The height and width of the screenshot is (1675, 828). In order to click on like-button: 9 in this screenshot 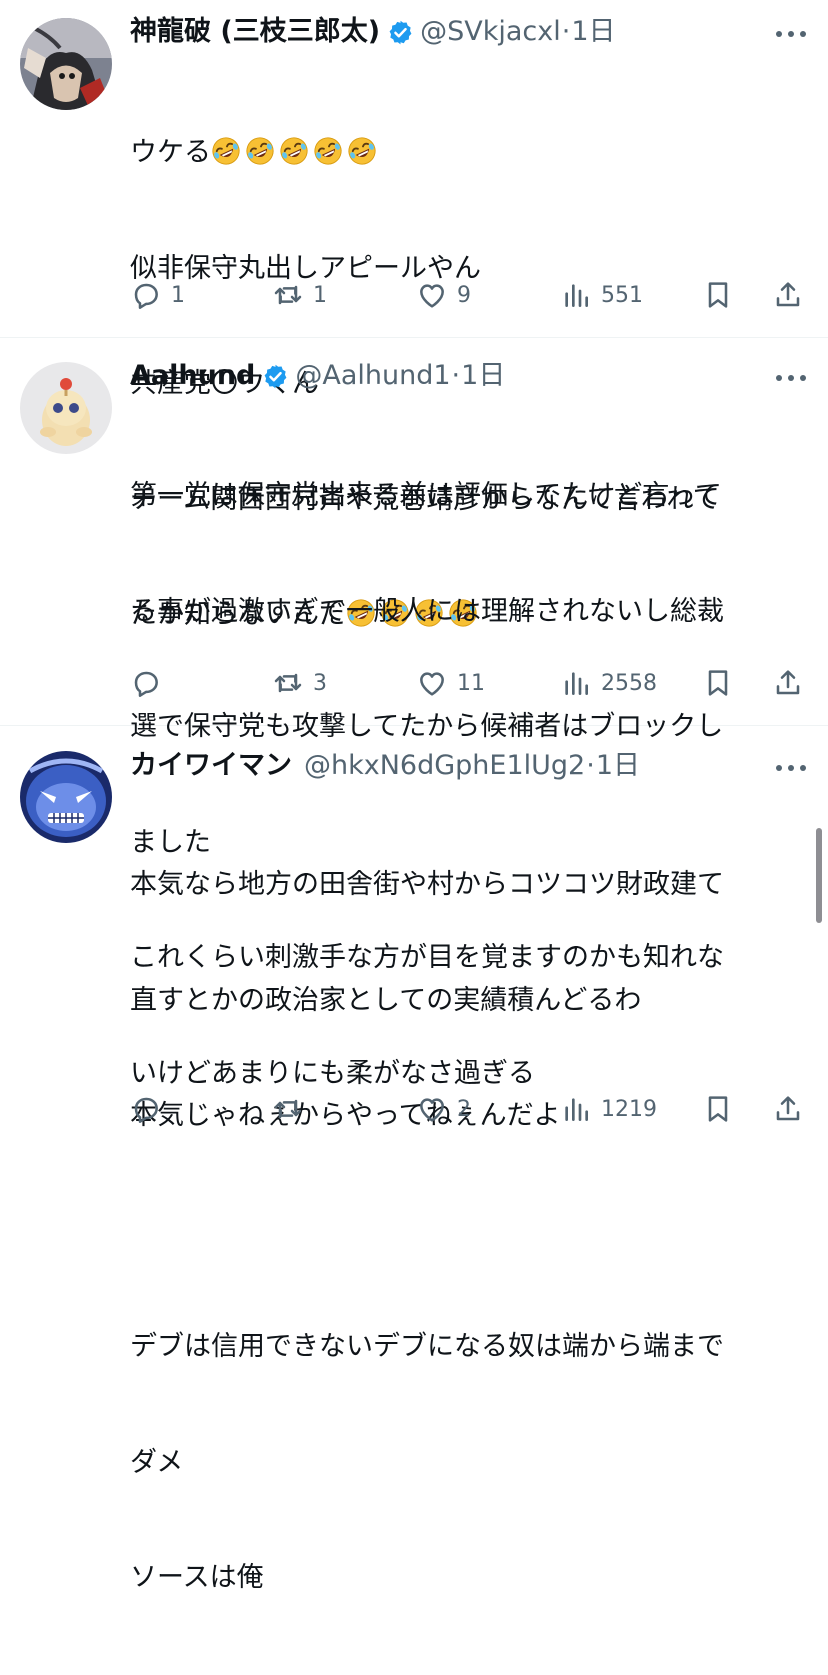, I will do `click(443, 295)`.